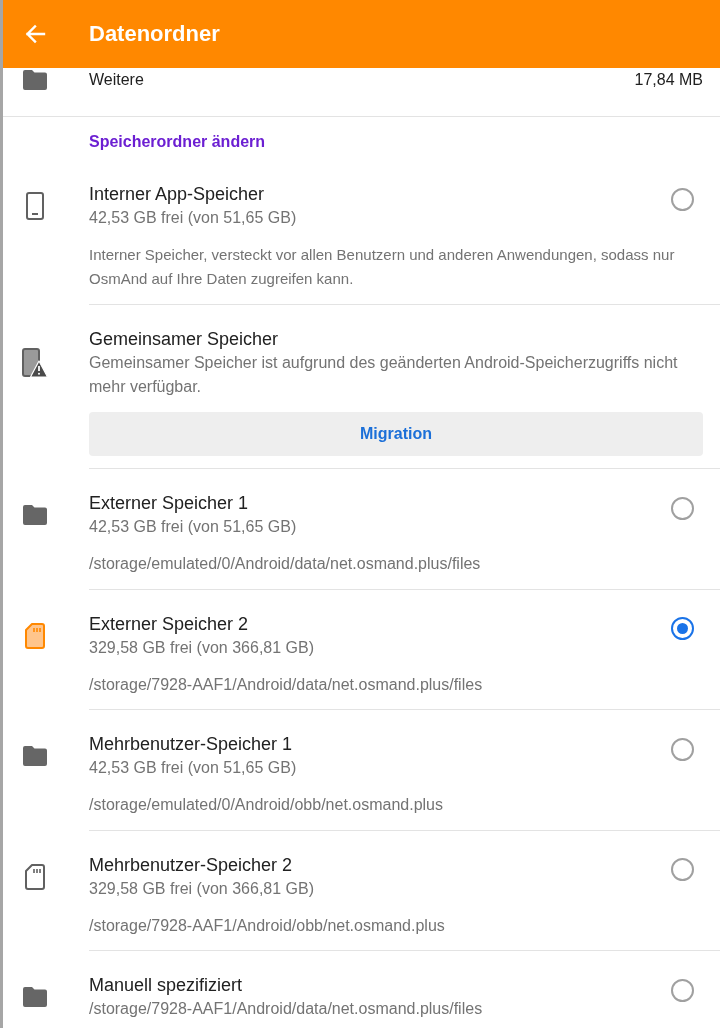  Describe the element at coordinates (169, 503) in the screenshot. I see `storage-title: Externer Speicher 1` at that location.